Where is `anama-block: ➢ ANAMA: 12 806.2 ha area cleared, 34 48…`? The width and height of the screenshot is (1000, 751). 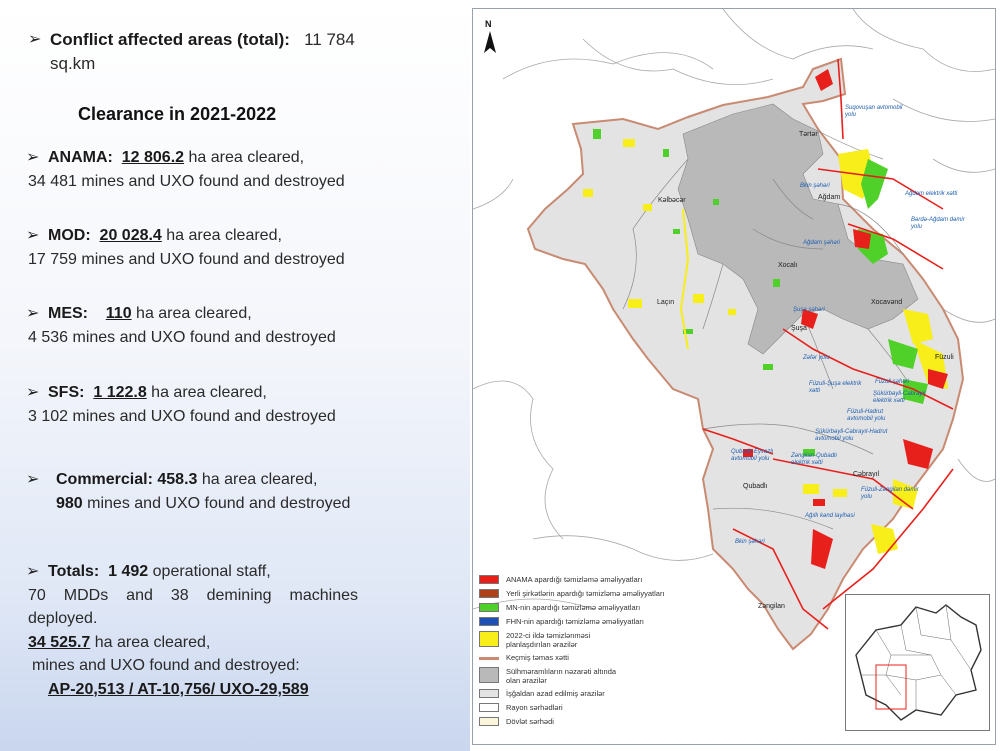
anama-block: ➢ ANAMA: 12 806.2 ha area cleared, 34 48… is located at coordinates (192, 169).